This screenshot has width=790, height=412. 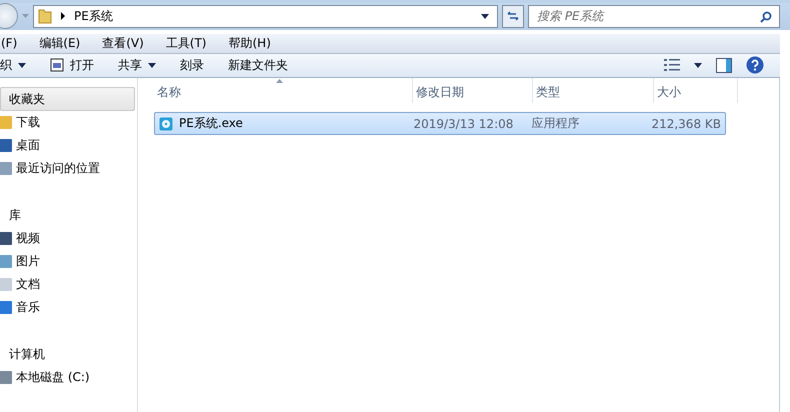 I want to click on sidebar-item: 桌面, so click(x=28, y=145).